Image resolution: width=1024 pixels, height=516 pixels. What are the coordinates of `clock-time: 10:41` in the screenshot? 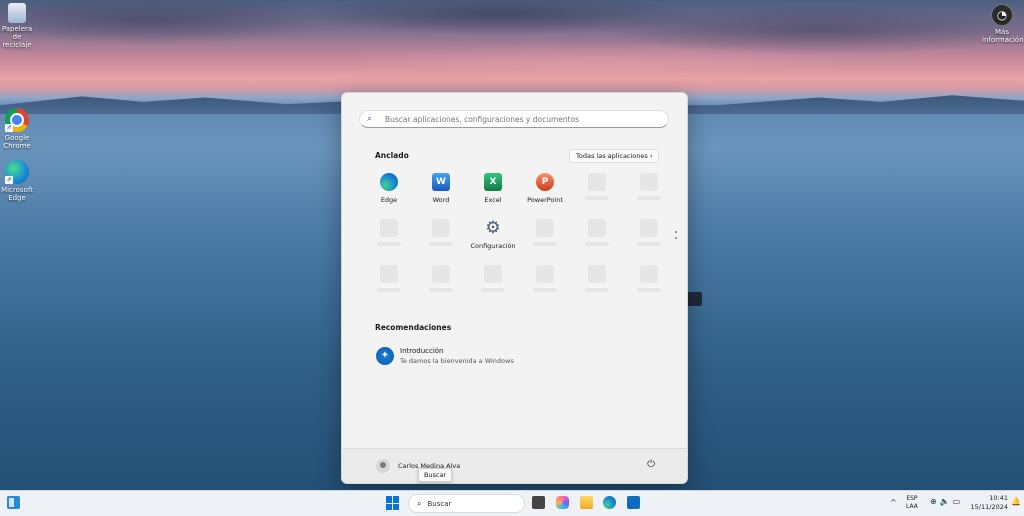 It's located at (998, 498).